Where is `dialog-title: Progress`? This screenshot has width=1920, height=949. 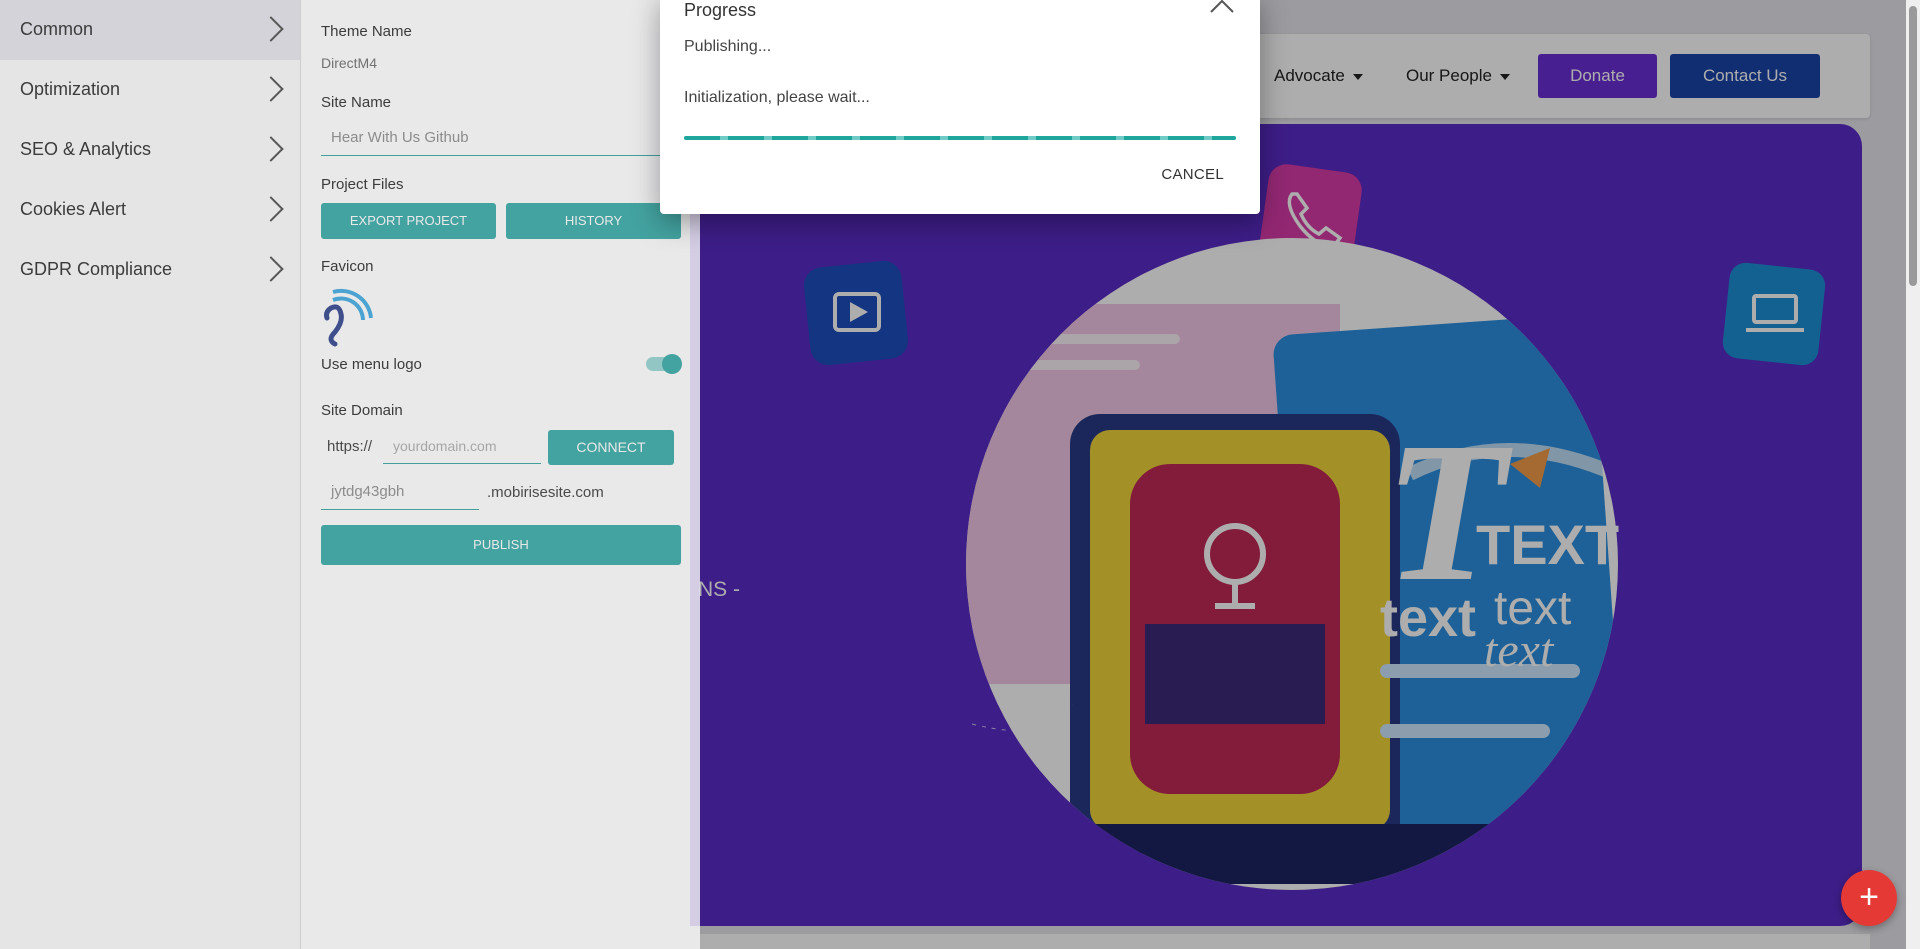
dialog-title: Progress is located at coordinates (720, 10).